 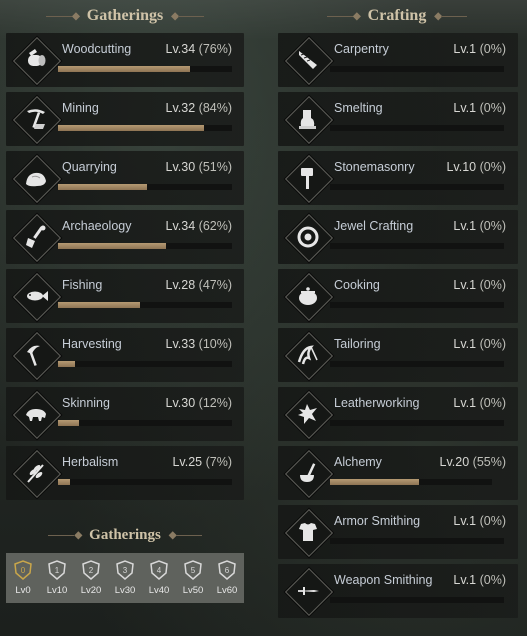 I want to click on skill-name: Tailoring, so click(x=357, y=344).